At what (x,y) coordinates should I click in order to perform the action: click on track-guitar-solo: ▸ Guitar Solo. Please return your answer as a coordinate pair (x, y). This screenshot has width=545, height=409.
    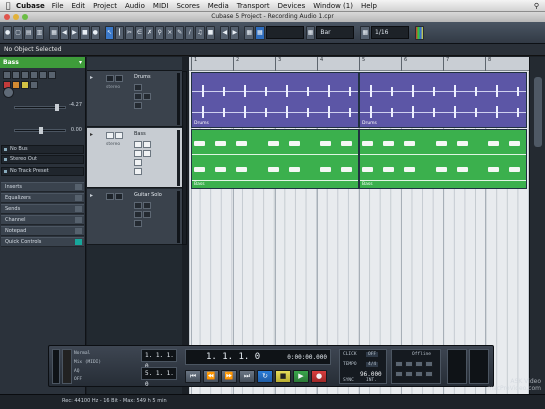
    Looking at the image, I should click on (134, 217).